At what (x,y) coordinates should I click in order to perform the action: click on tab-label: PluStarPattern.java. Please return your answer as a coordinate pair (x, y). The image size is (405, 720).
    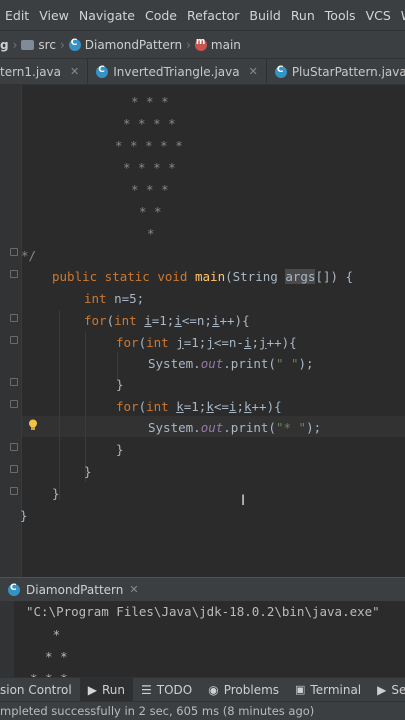
    Looking at the image, I should click on (348, 71).